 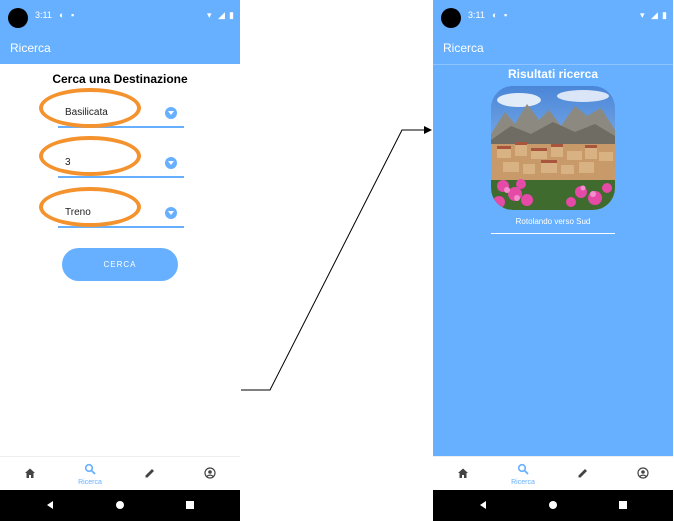 What do you see at coordinates (336, 258) in the screenshot?
I see `flow-arrow` at bounding box center [336, 258].